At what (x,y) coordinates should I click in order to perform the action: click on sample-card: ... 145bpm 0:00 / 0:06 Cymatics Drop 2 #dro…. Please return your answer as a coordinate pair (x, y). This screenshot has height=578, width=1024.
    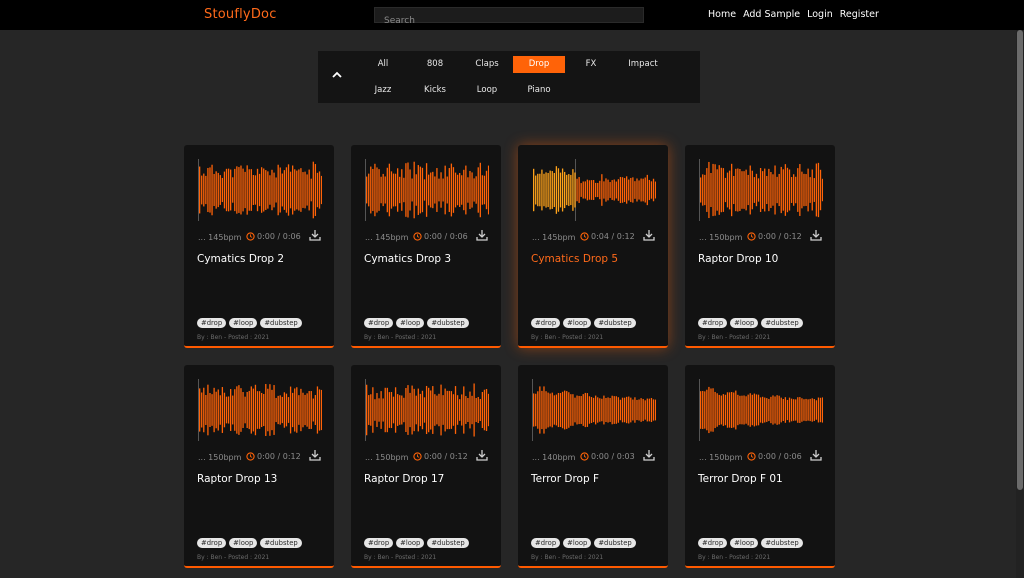
    Looking at the image, I should click on (259, 246).